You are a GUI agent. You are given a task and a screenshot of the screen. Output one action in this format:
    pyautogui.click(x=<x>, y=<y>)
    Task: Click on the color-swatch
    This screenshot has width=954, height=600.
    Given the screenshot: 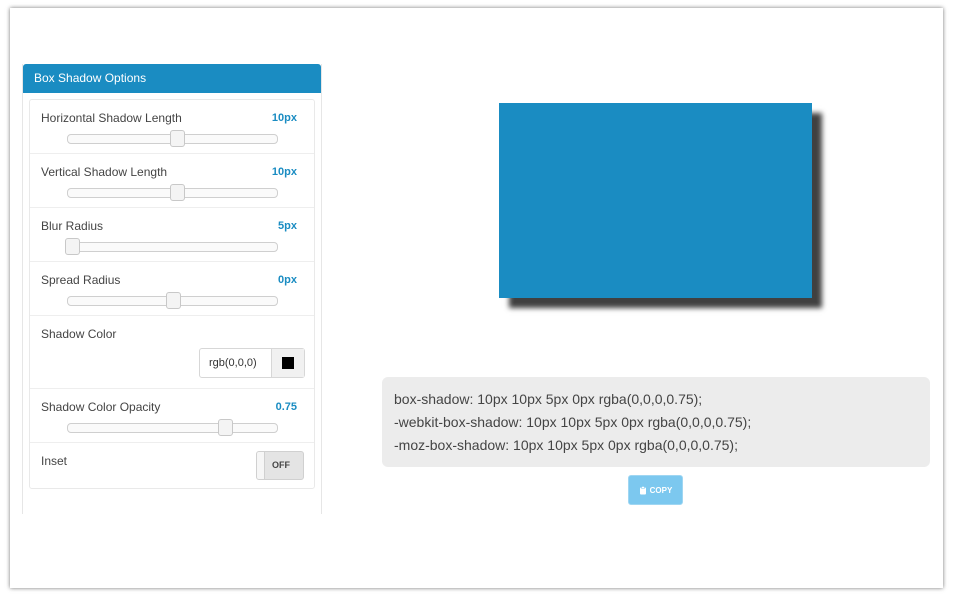 What is the action you would take?
    pyautogui.click(x=288, y=363)
    